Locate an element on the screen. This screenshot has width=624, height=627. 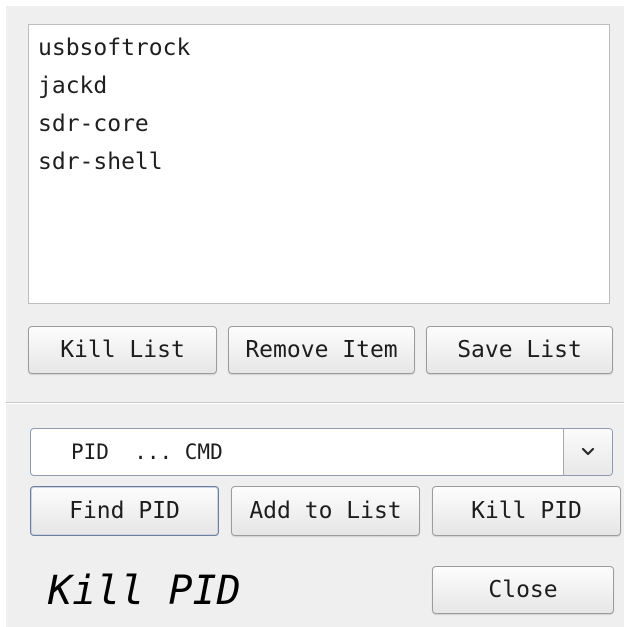
add-to-list-button: Add to List is located at coordinates (325, 511).